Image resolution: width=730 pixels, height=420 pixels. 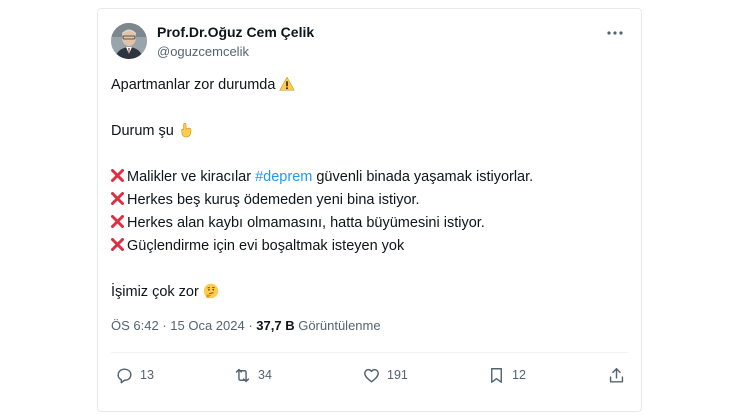 What do you see at coordinates (368, 131) in the screenshot?
I see `tweet-line: Durum şu` at bounding box center [368, 131].